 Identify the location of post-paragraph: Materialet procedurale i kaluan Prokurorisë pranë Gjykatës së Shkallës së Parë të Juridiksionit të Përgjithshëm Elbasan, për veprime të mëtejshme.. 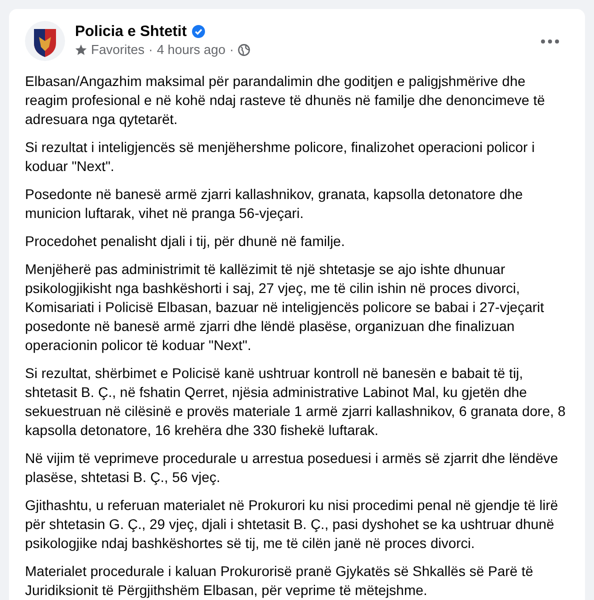
(279, 581).